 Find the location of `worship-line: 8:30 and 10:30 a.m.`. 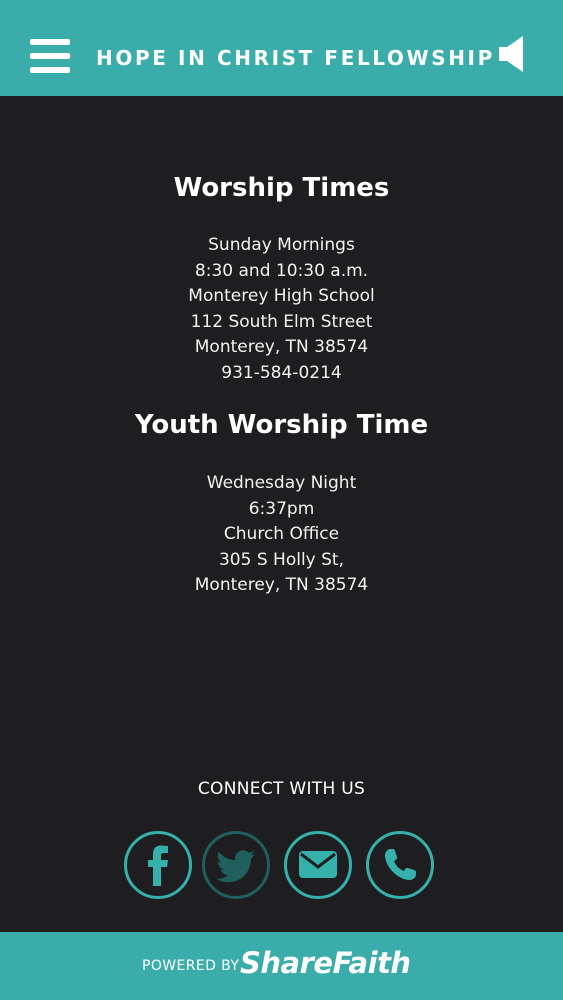

worship-line: 8:30 and 10:30 a.m. is located at coordinates (281, 270).